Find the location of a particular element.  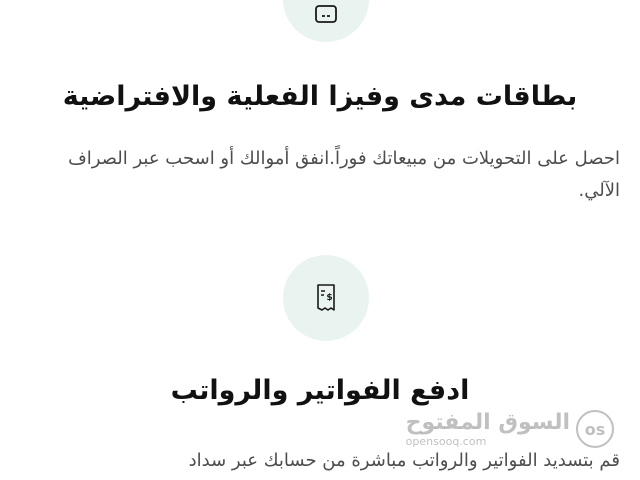

section-title-cards: بطاقات مدى وفيزا الفعلية والافتراضية is located at coordinates (320, 96).